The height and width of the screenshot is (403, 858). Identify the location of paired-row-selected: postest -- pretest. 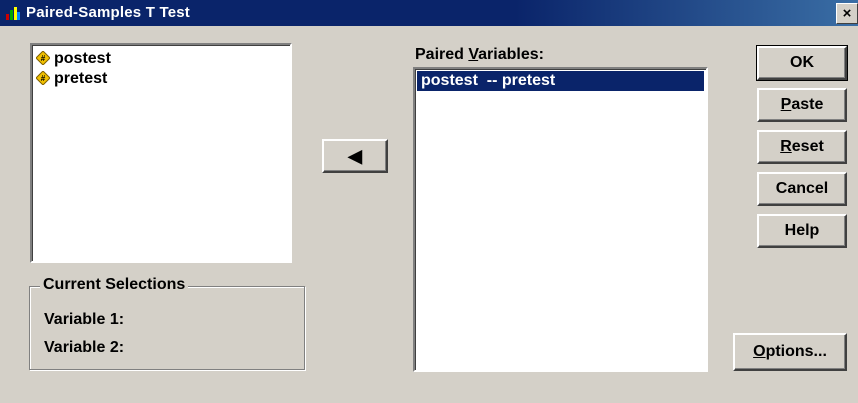
(560, 81).